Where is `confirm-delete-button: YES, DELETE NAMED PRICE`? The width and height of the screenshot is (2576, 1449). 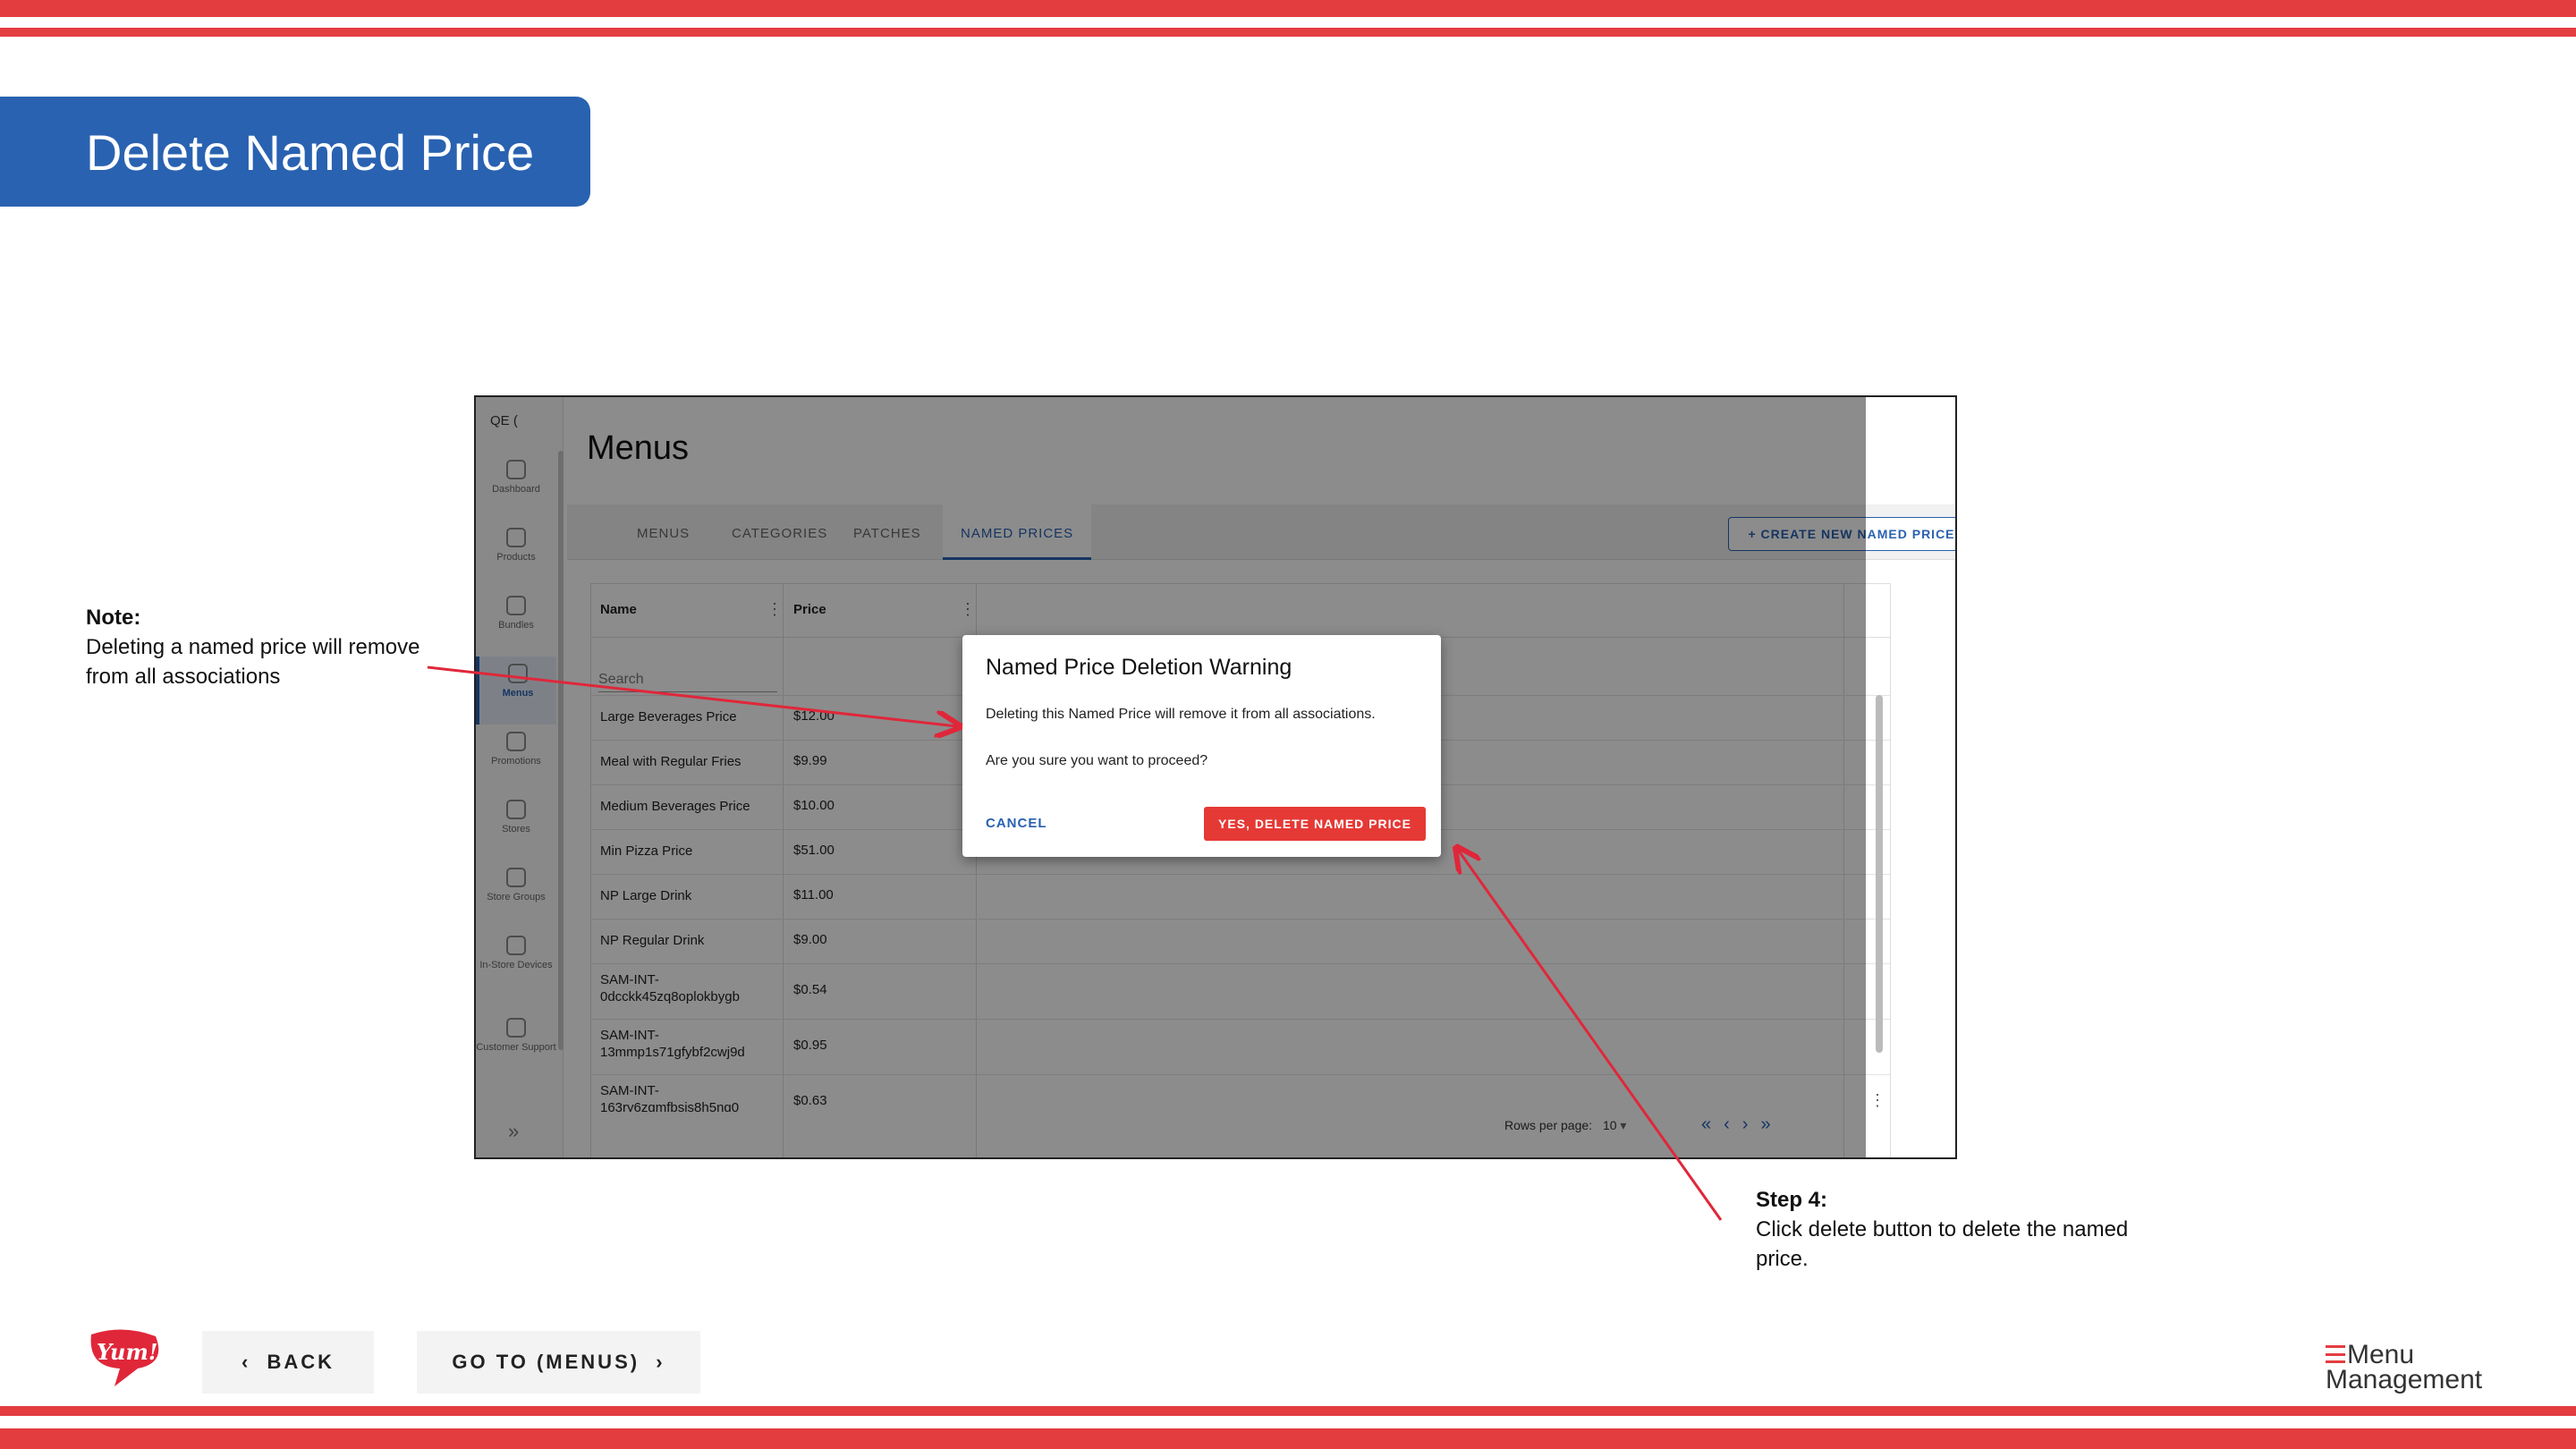
confirm-delete-button: YES, DELETE NAMED PRICE is located at coordinates (1315, 824).